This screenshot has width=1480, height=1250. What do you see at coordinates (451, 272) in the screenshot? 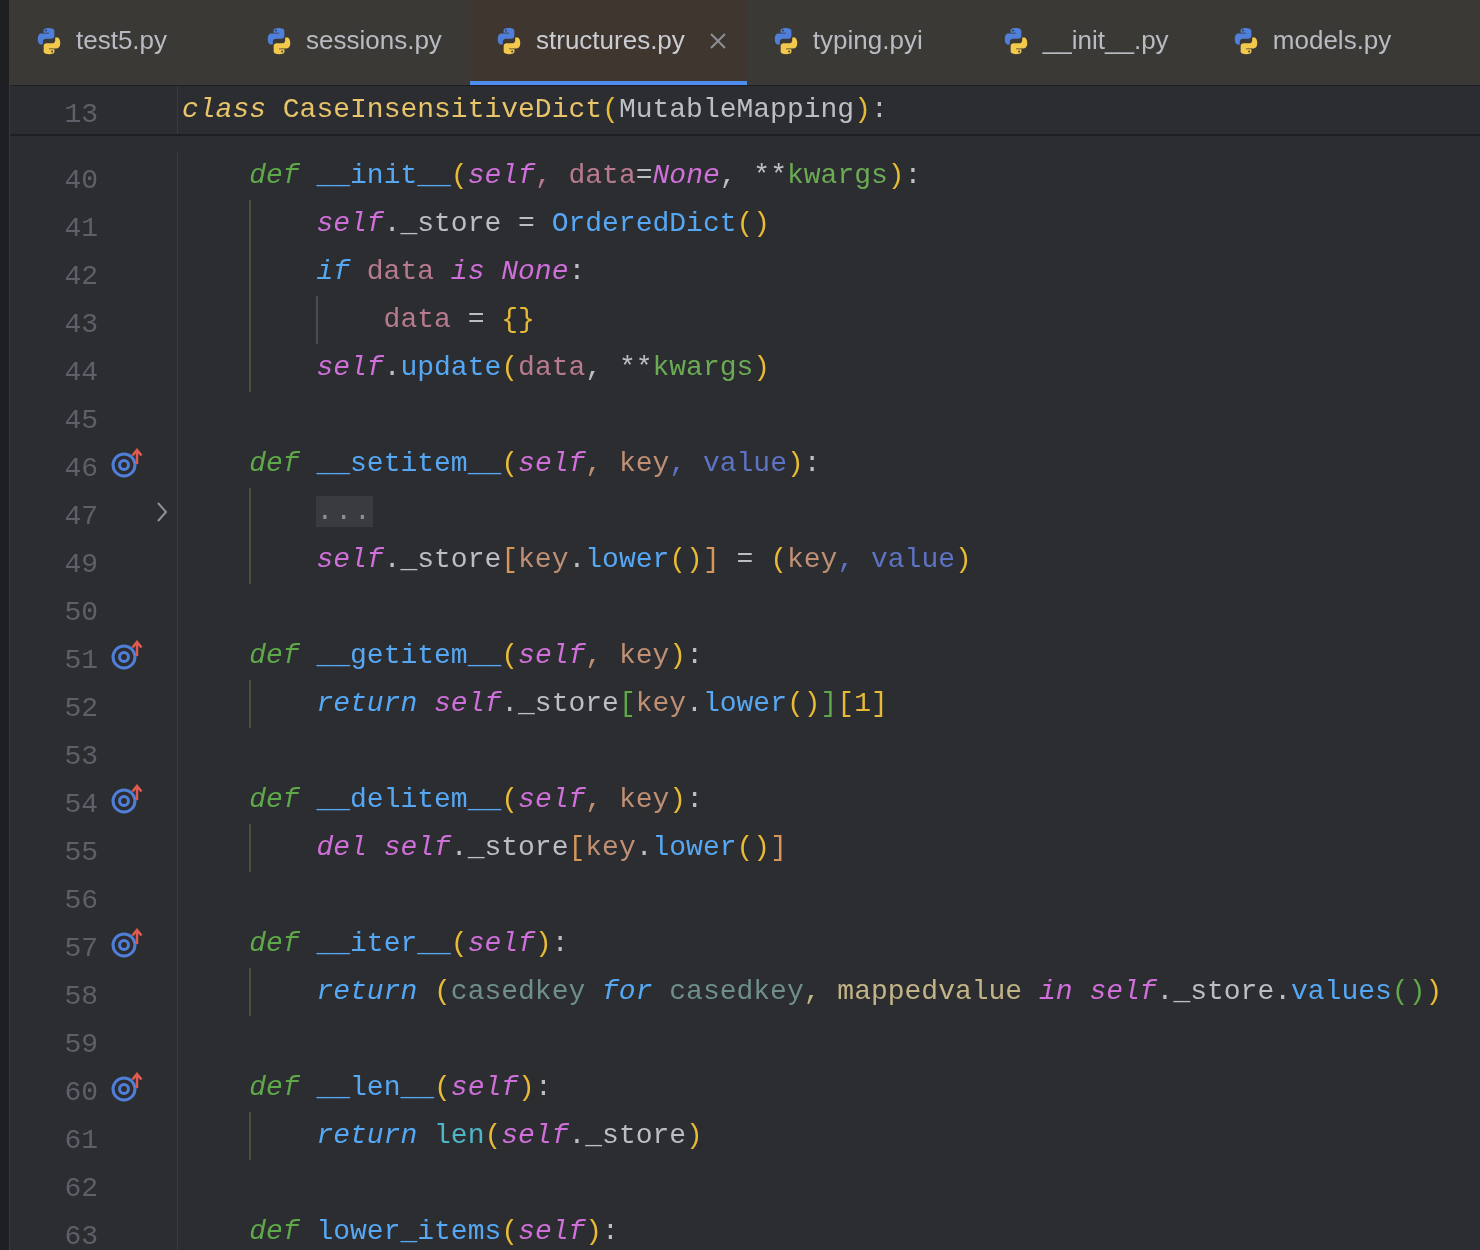
I see `code-line: if data is None:` at bounding box center [451, 272].